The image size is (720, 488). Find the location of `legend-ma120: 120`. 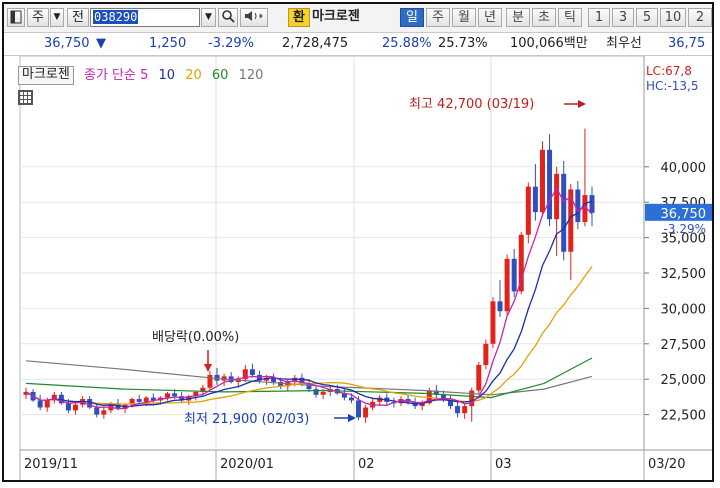

legend-ma120: 120 is located at coordinates (251, 75).